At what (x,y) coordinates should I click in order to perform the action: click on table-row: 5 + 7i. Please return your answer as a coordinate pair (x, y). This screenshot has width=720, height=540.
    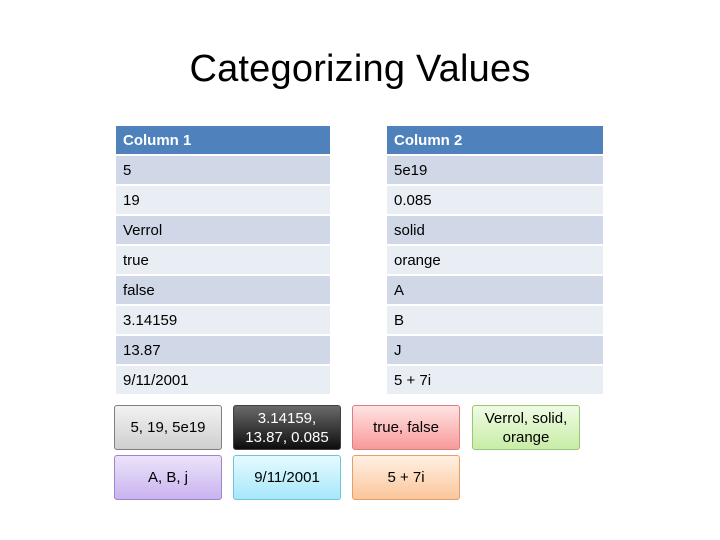
    Looking at the image, I should click on (495, 381).